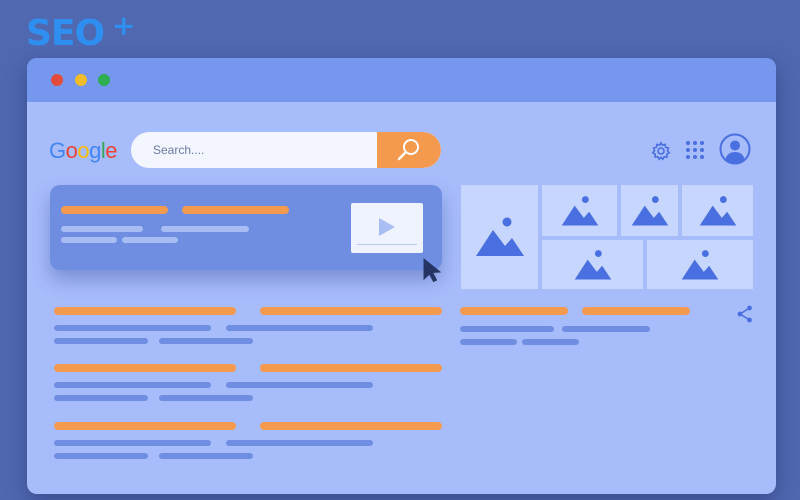 Image resolution: width=800 pixels, height=500 pixels. I want to click on featured-result-card, so click(246, 227).